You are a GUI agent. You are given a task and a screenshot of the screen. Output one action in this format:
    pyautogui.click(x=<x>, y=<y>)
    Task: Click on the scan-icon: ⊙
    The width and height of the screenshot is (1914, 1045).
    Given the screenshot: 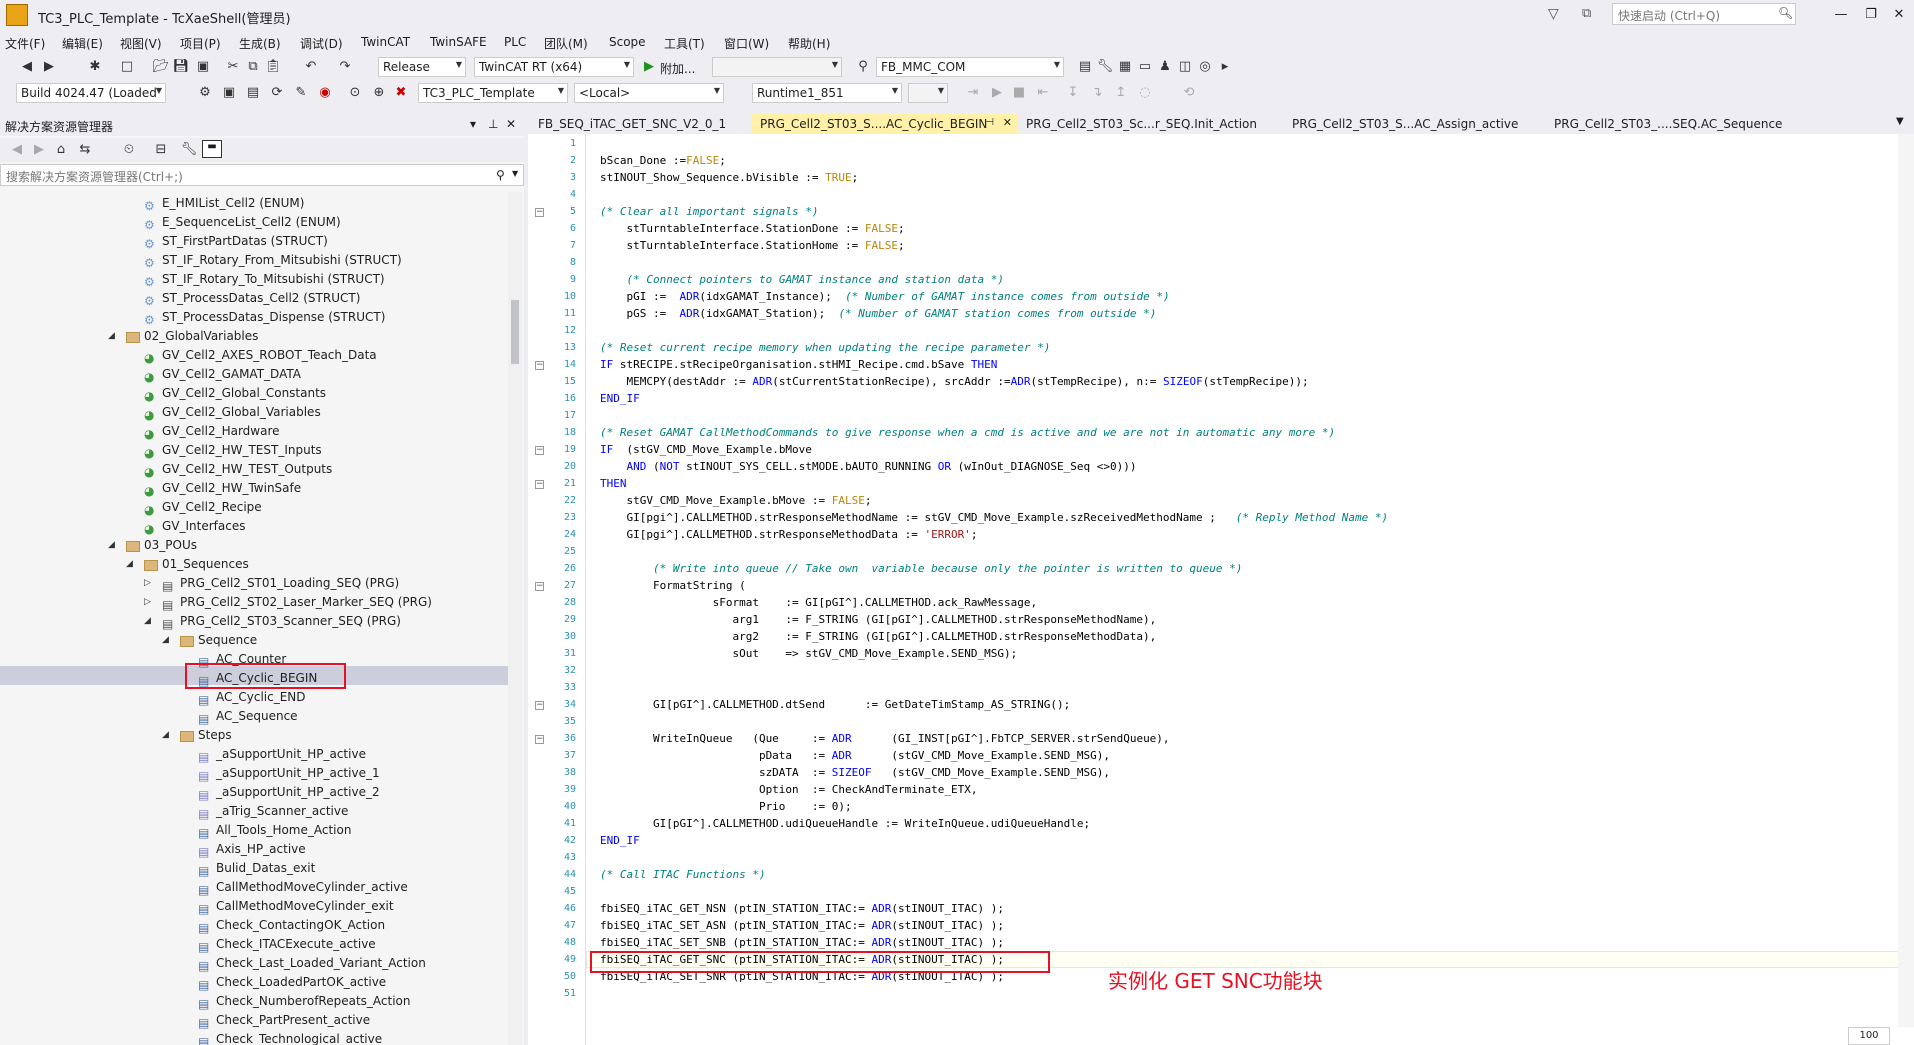 What is the action you would take?
    pyautogui.click(x=355, y=93)
    